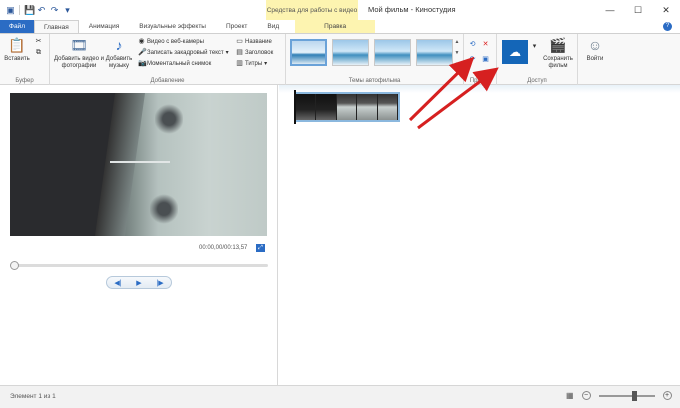 The height and width of the screenshot is (408, 680). I want to click on add-music-label: Добавить музыку, so click(119, 62).